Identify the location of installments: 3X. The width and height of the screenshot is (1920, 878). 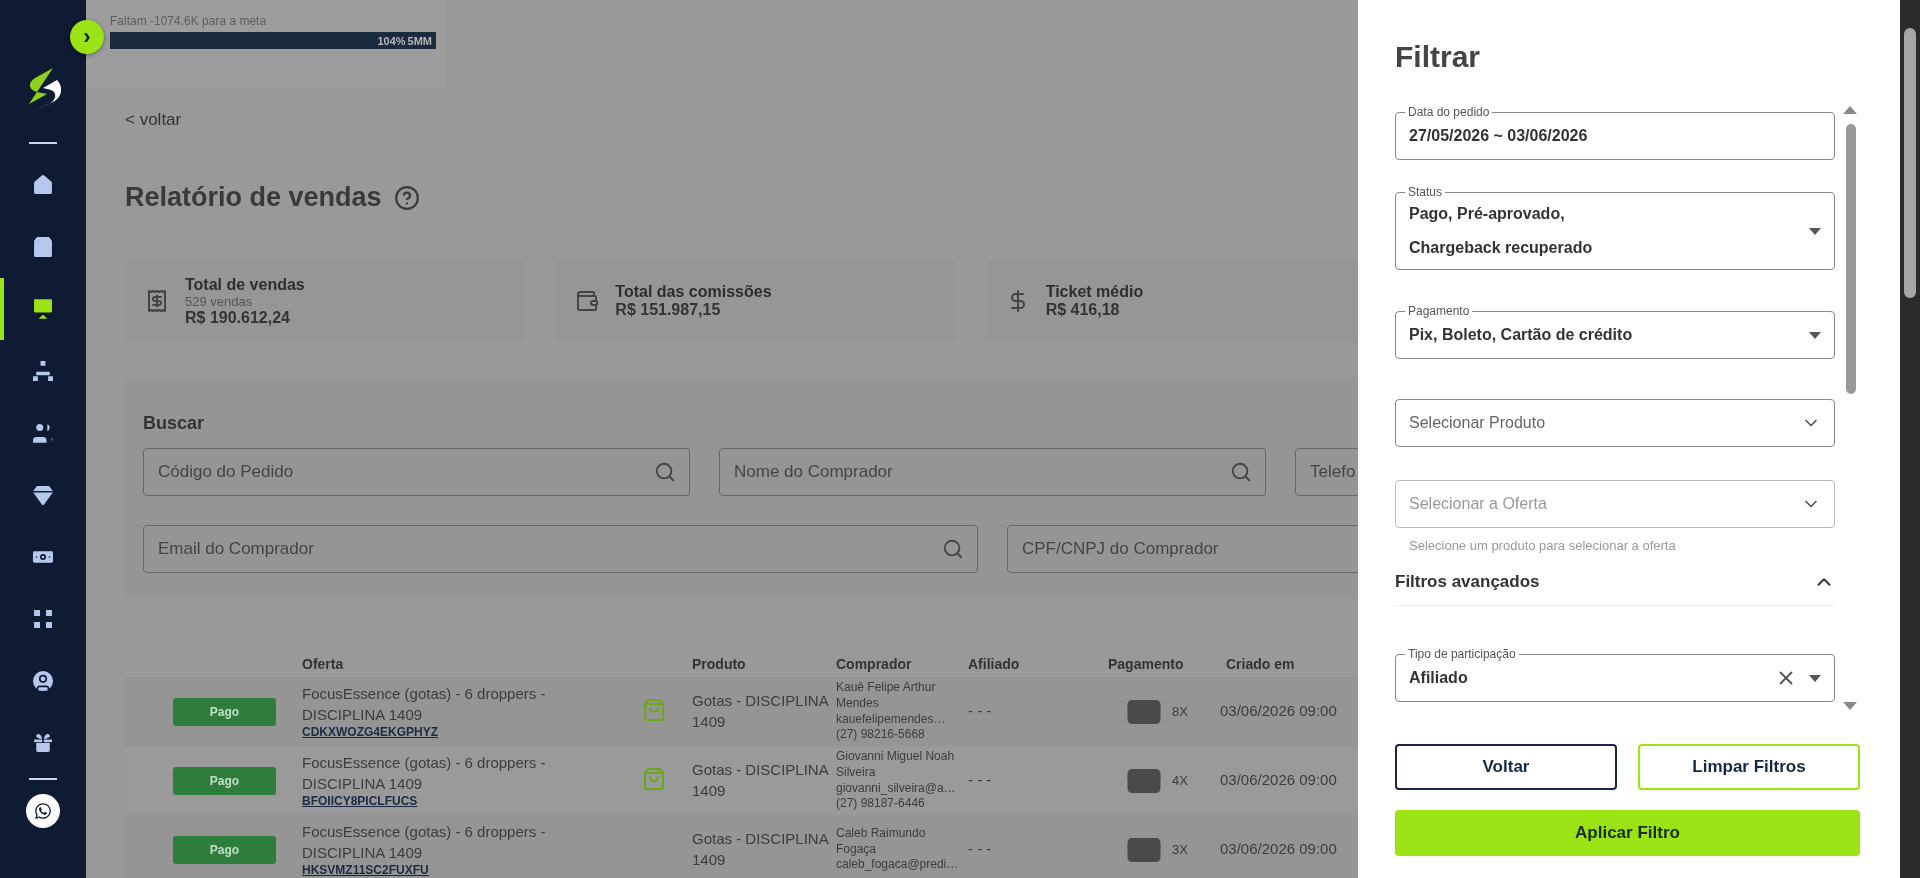
(1180, 849).